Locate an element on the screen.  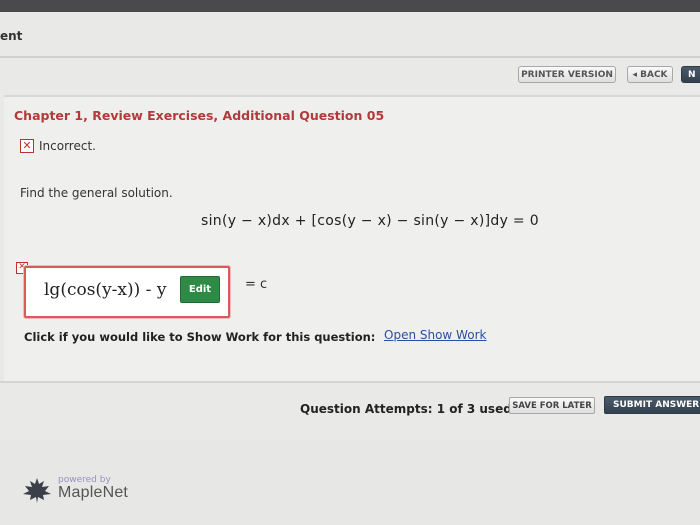
incorrect-x-icon: ✕ is located at coordinates (27, 146).